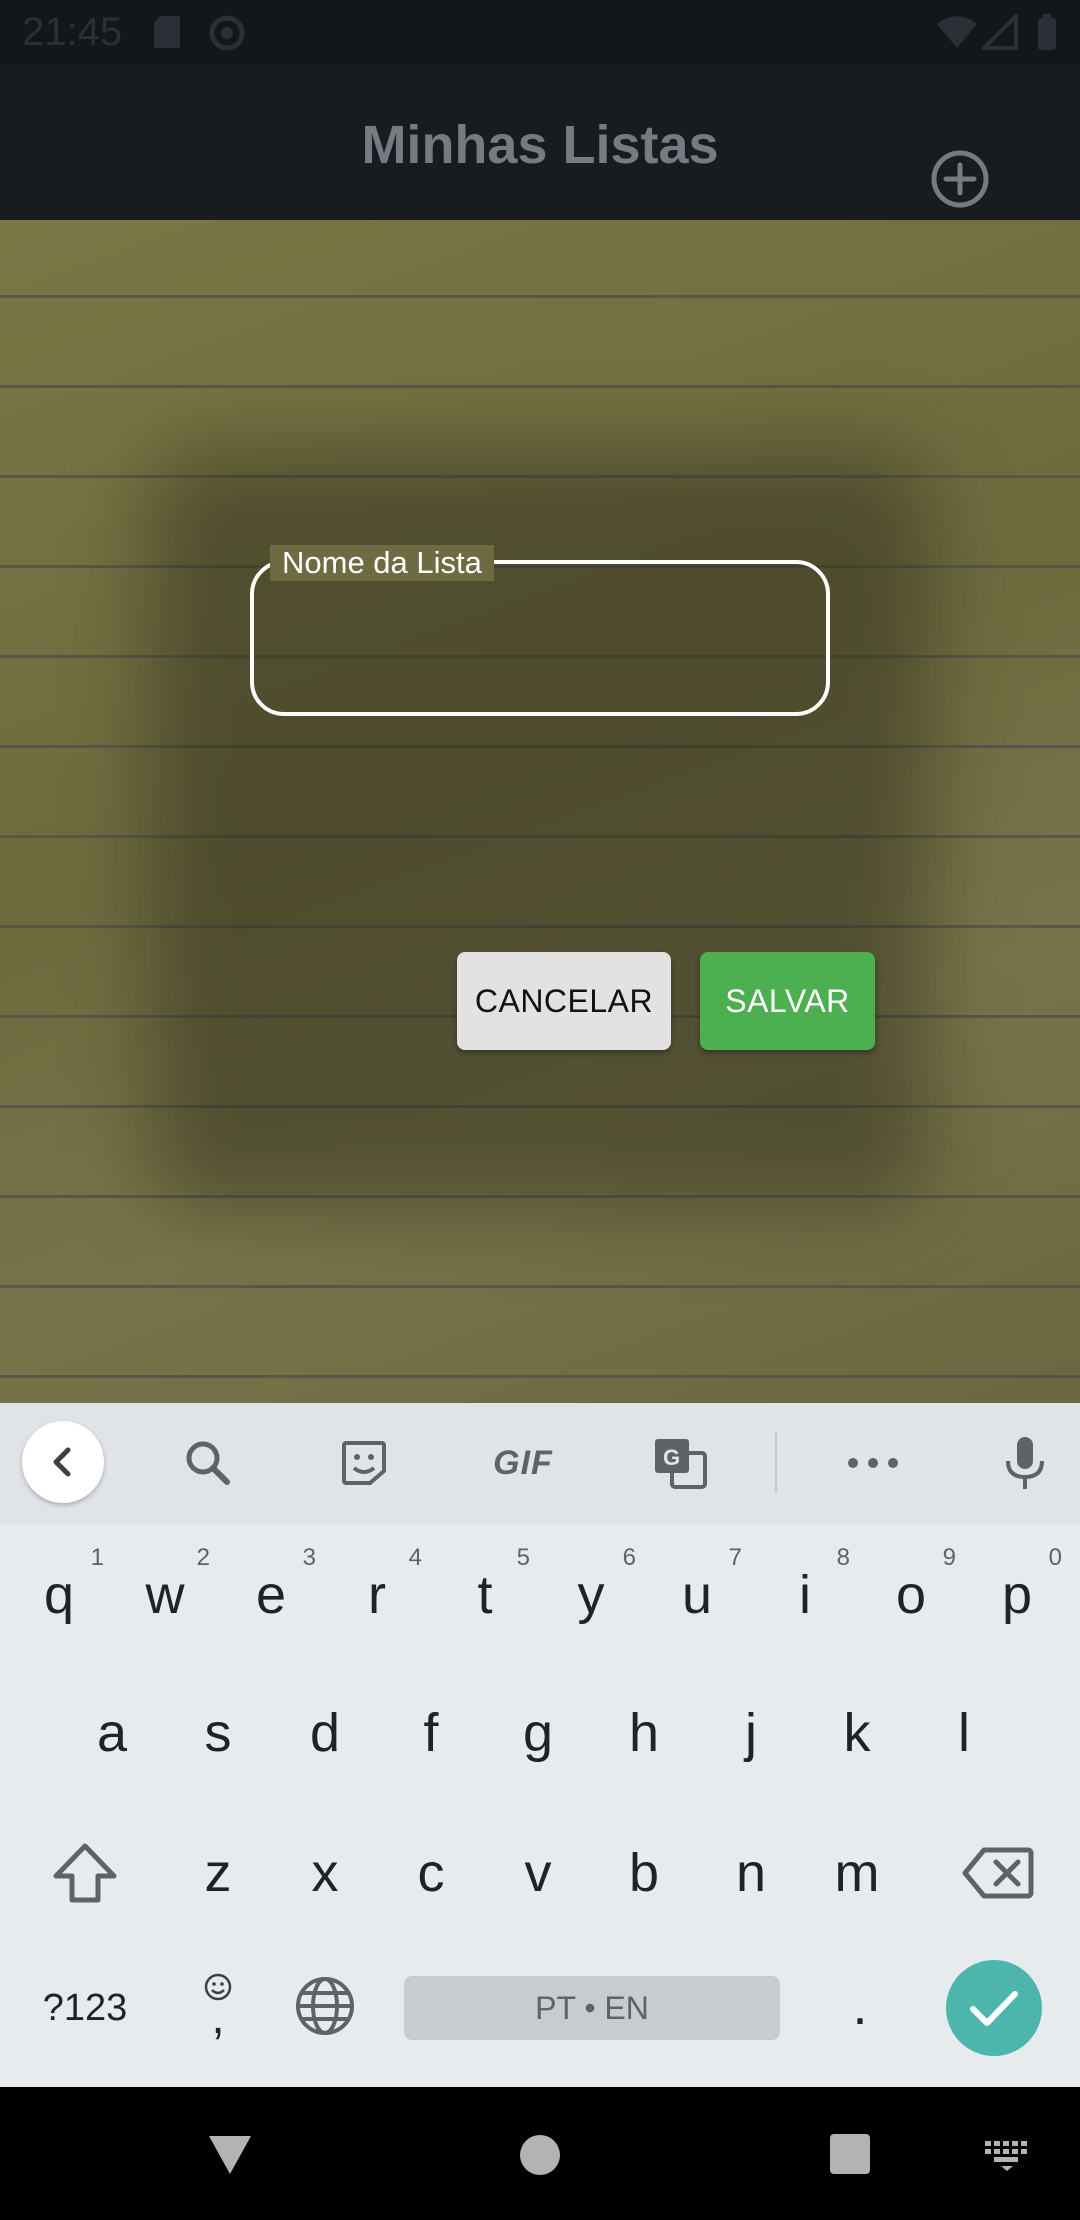 This screenshot has height=2220, width=1080. I want to click on symbols-key: ?123, so click(85, 2008).